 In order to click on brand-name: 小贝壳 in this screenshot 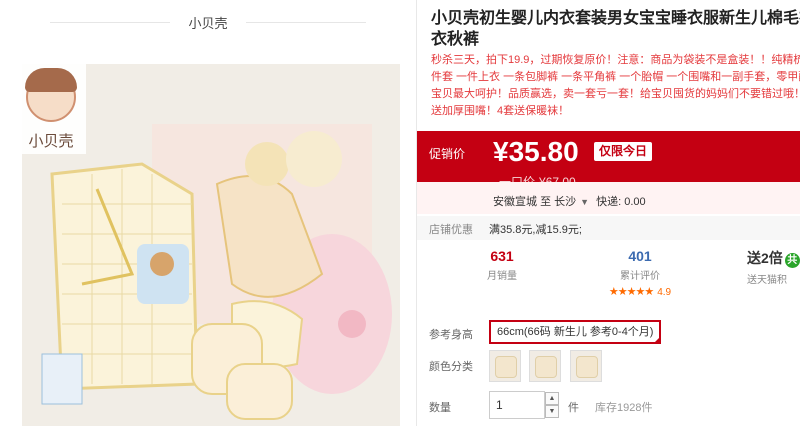, I will do `click(207, 22)`.